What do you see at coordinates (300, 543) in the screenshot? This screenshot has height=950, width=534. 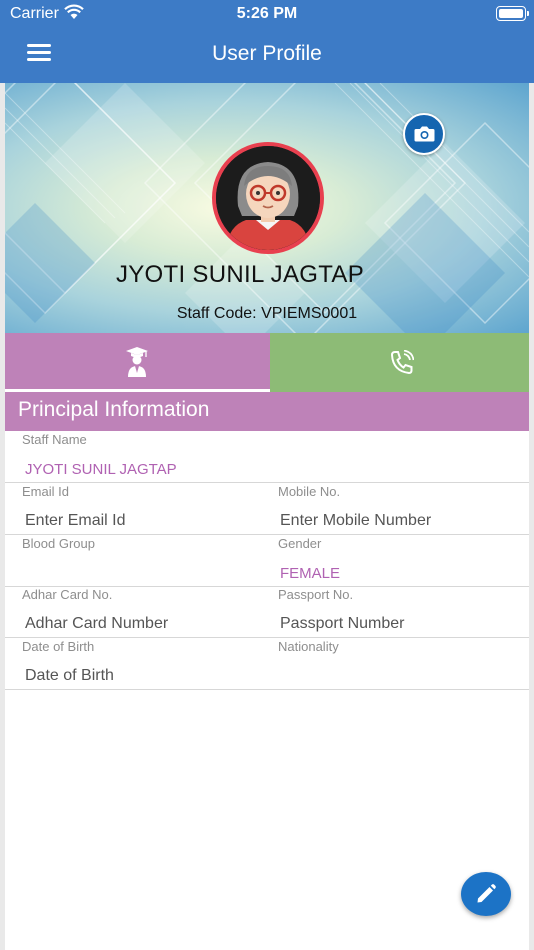 I see `gender-label: Gender` at bounding box center [300, 543].